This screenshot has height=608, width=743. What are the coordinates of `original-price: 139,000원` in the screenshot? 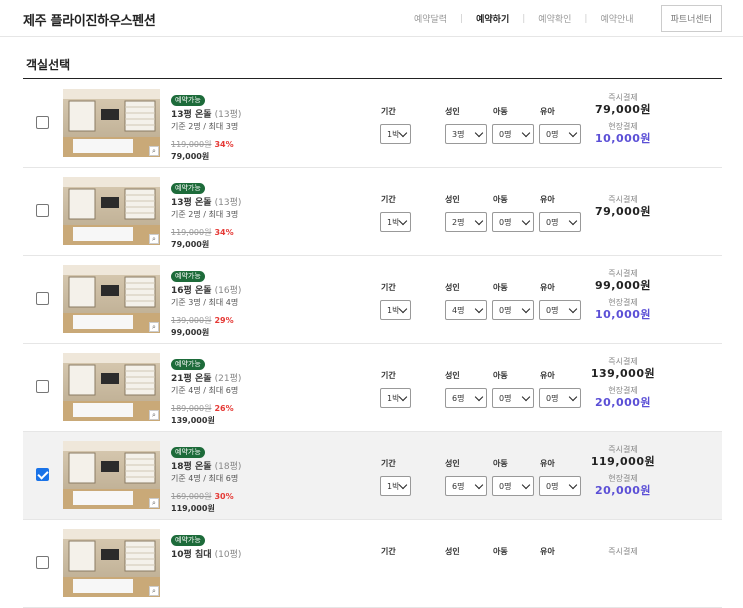 It's located at (191, 320).